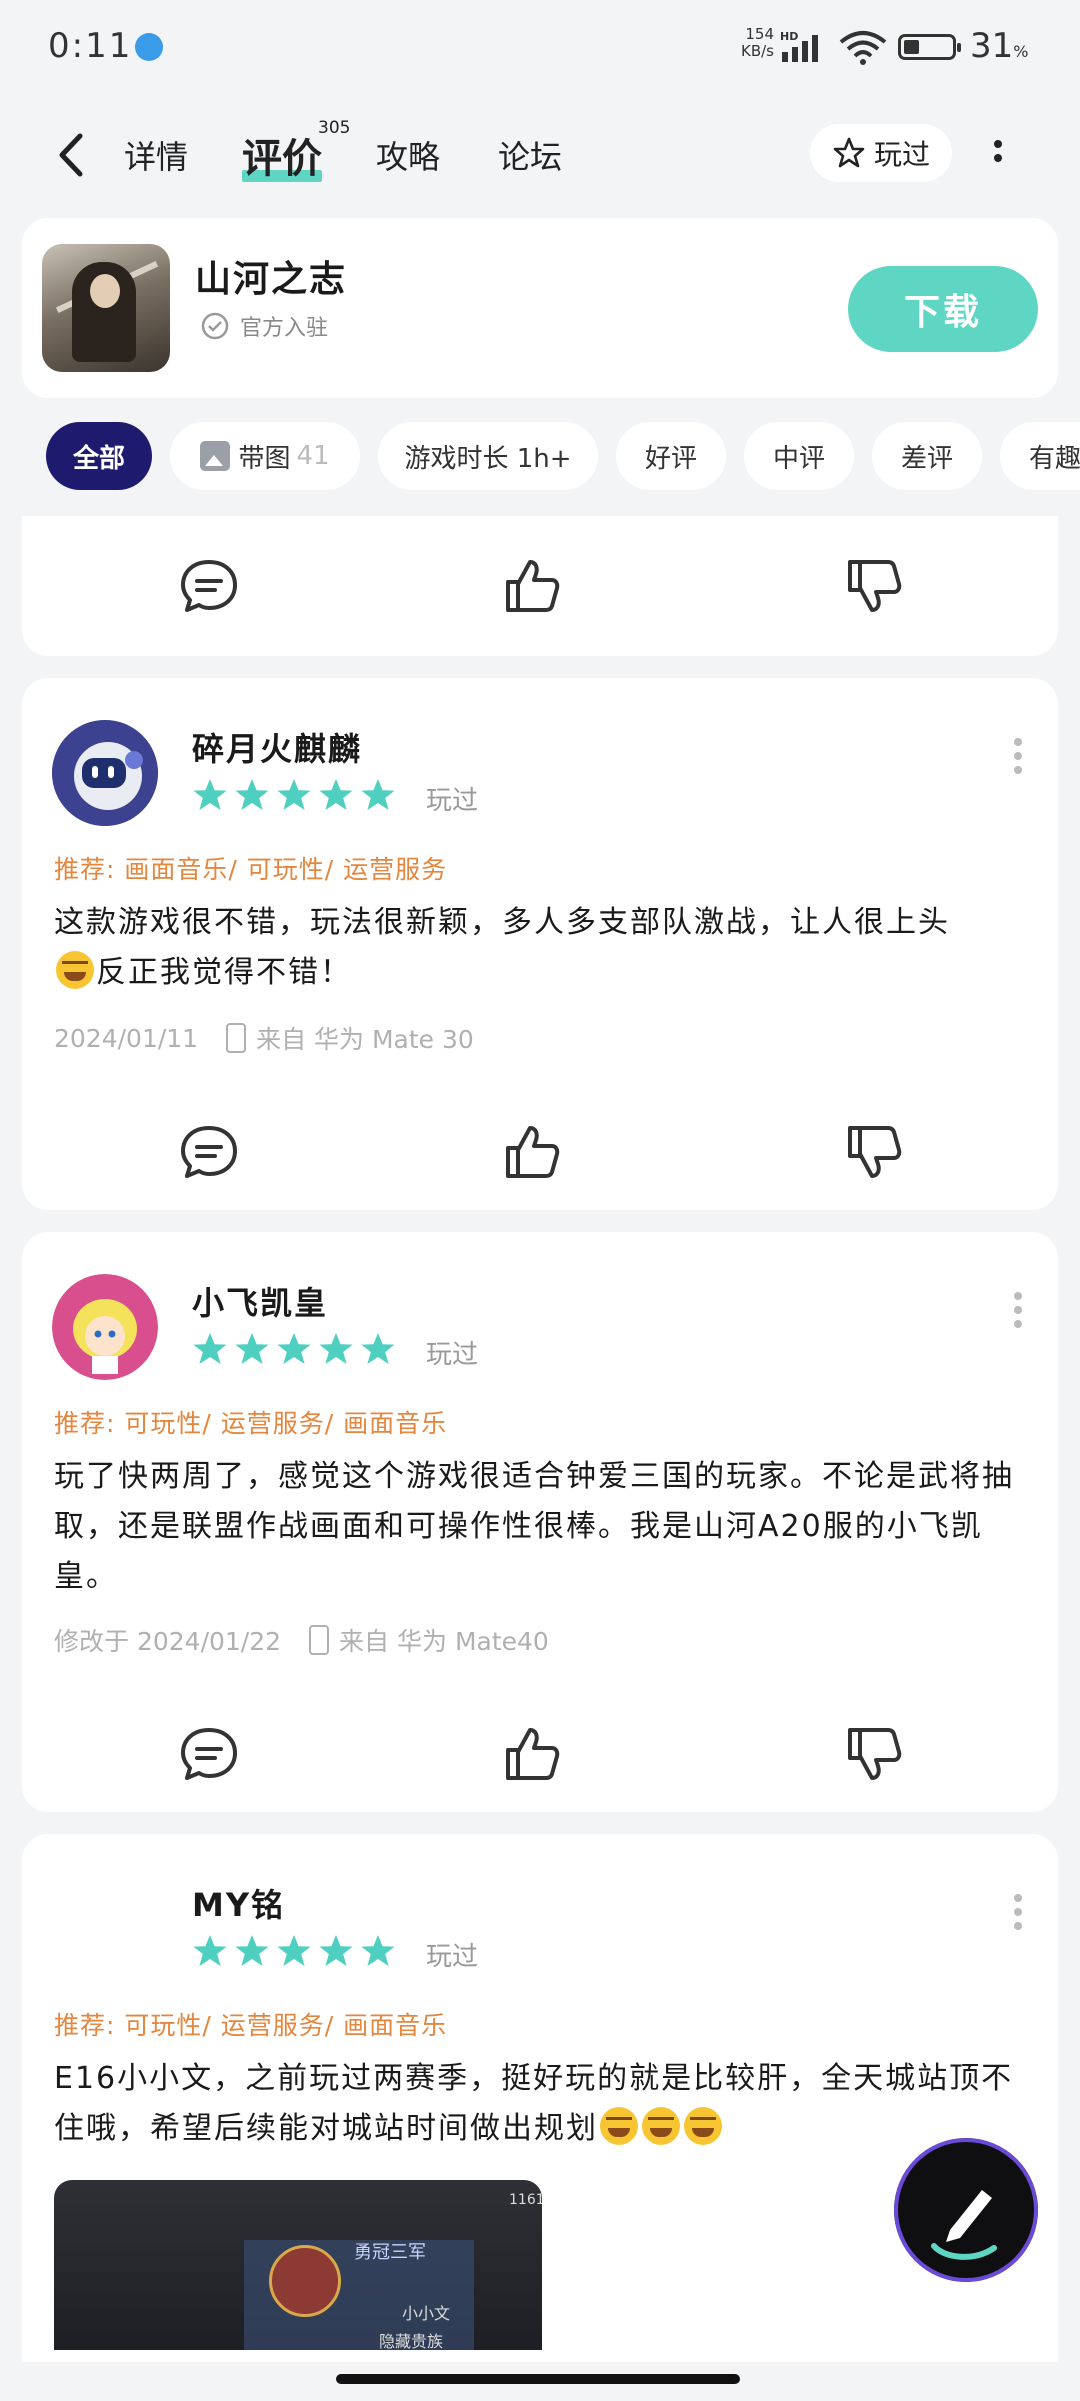  What do you see at coordinates (927, 456) in the screenshot?
I see `filter-negative: 差评` at bounding box center [927, 456].